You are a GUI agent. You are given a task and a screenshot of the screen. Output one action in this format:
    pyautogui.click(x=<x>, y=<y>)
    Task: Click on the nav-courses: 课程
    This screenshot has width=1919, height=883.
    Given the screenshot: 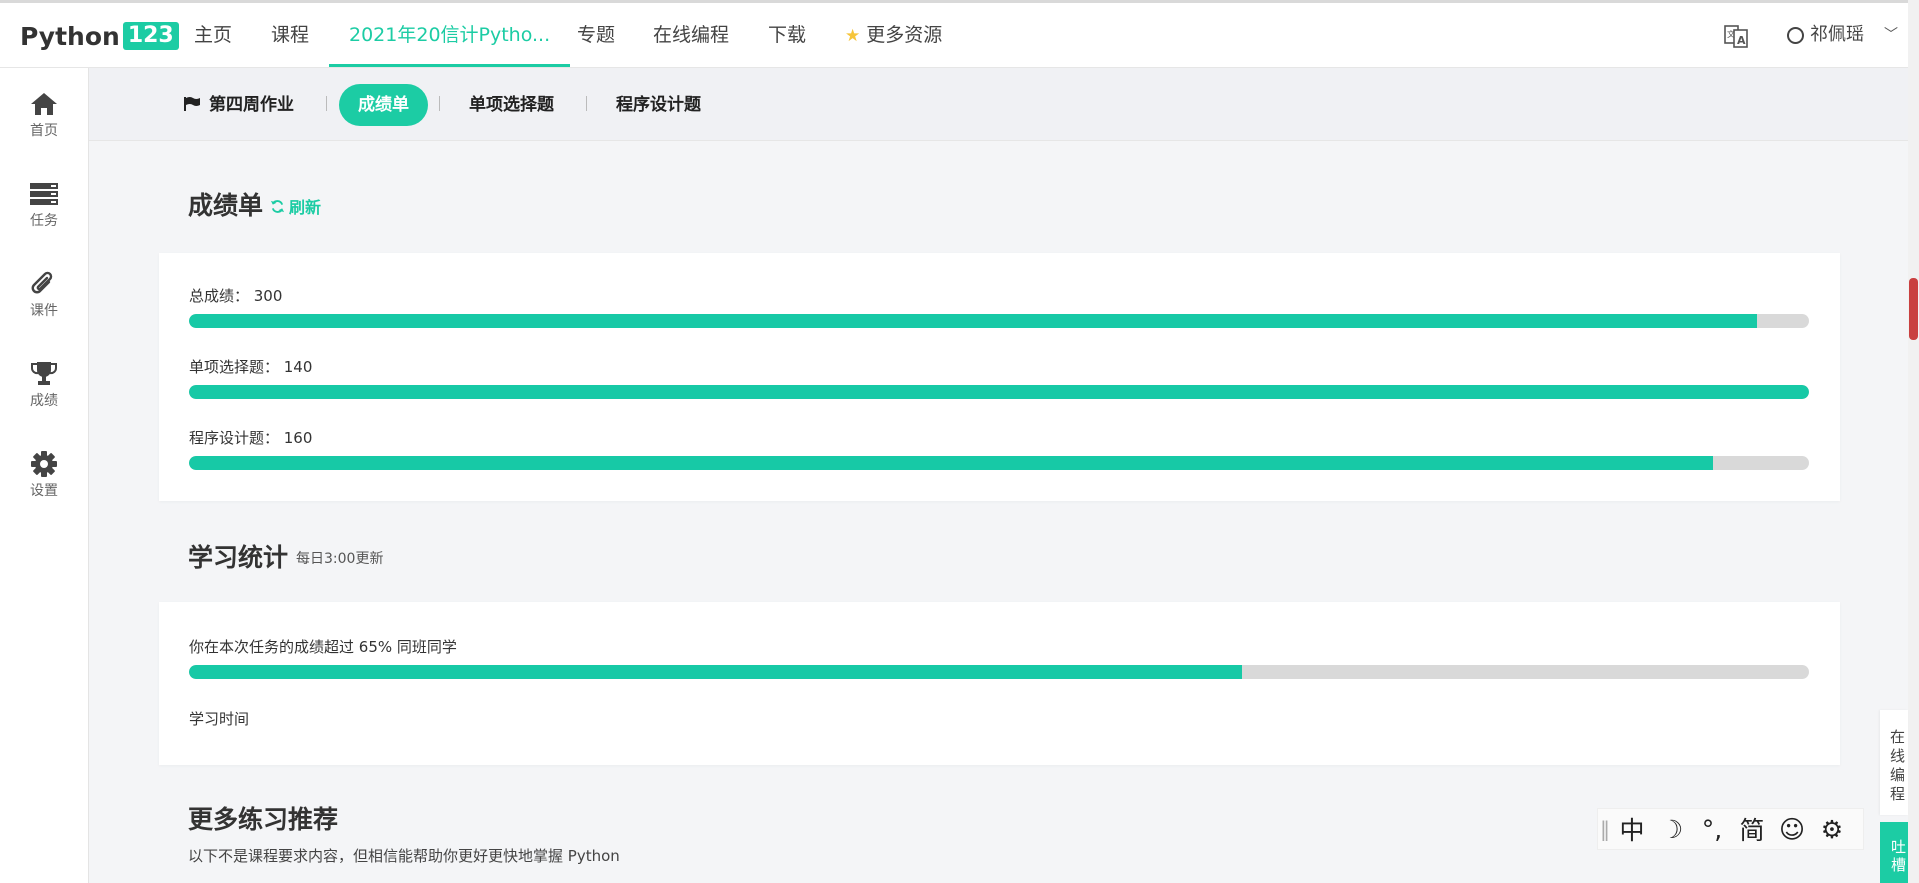 What is the action you would take?
    pyautogui.click(x=290, y=35)
    